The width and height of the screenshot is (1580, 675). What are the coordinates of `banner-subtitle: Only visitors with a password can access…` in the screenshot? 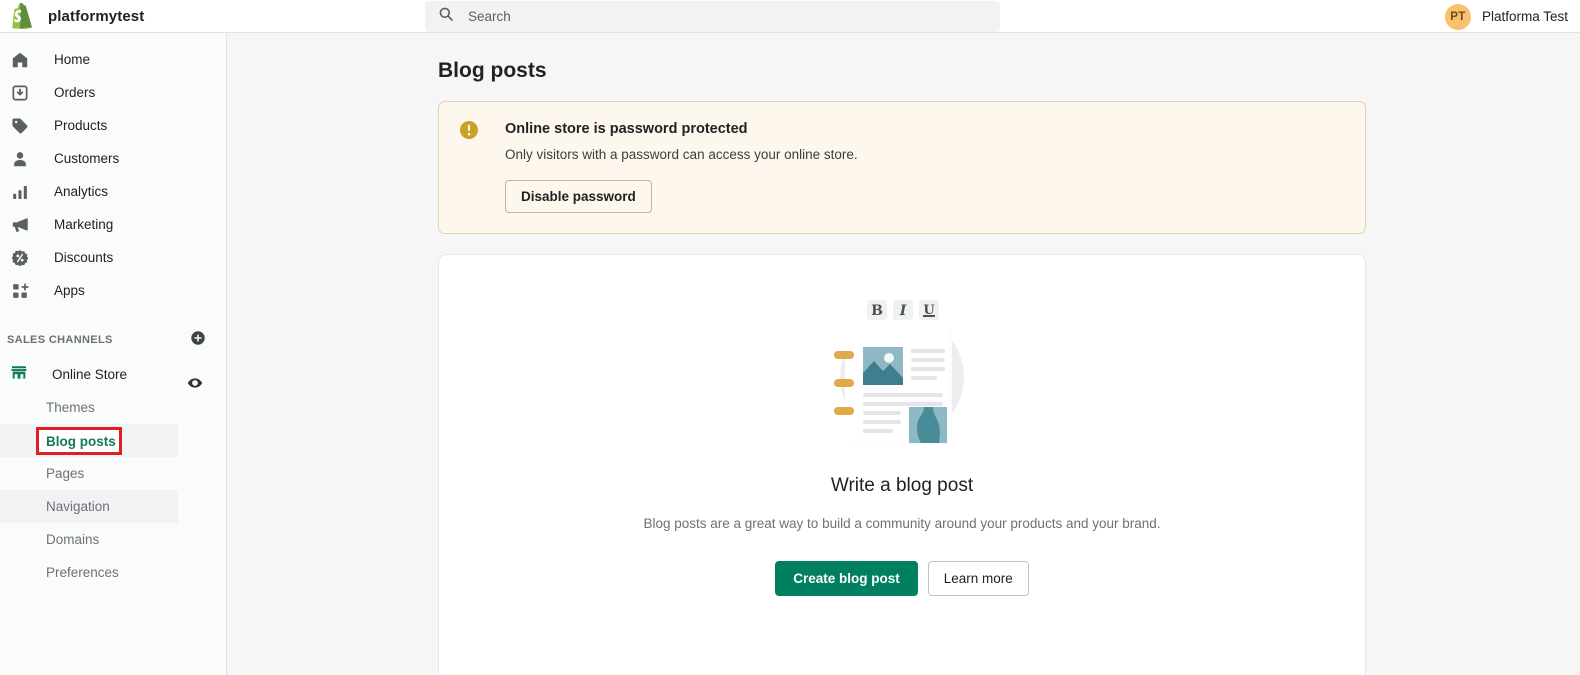 It's located at (681, 154).